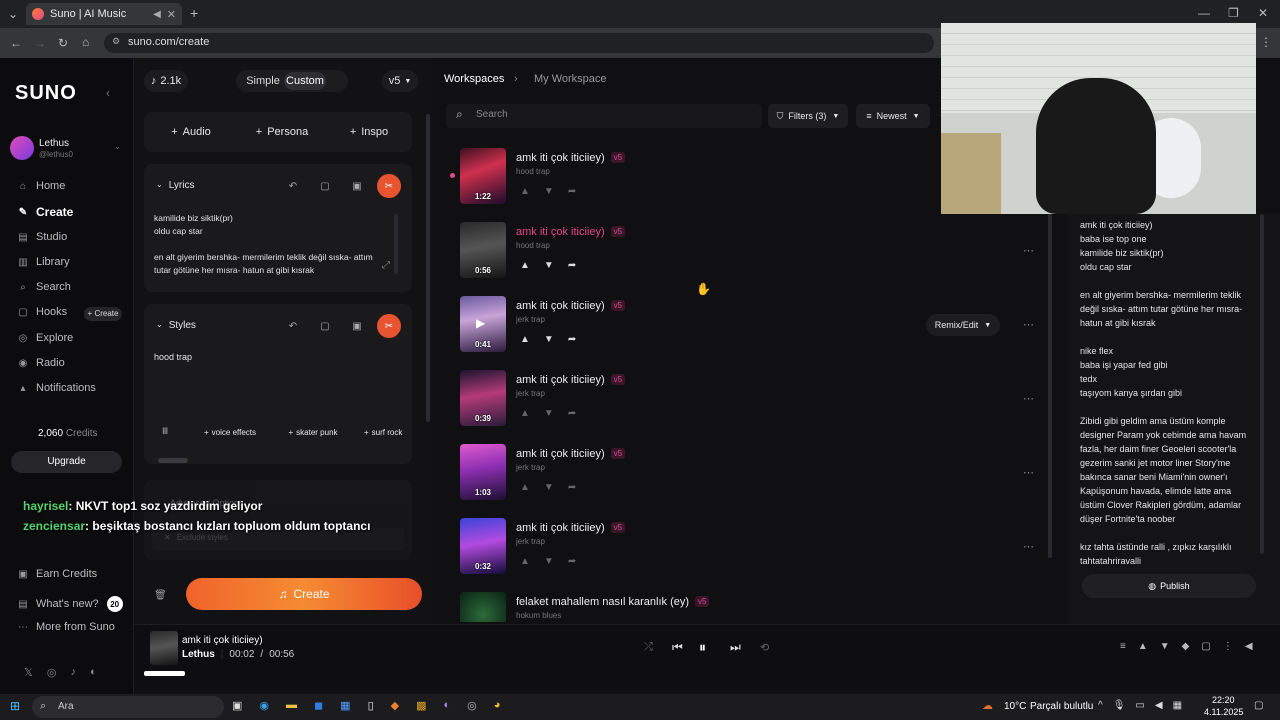 The height and width of the screenshot is (720, 1280). I want to click on add-inspo-button: + Inspo, so click(369, 132).